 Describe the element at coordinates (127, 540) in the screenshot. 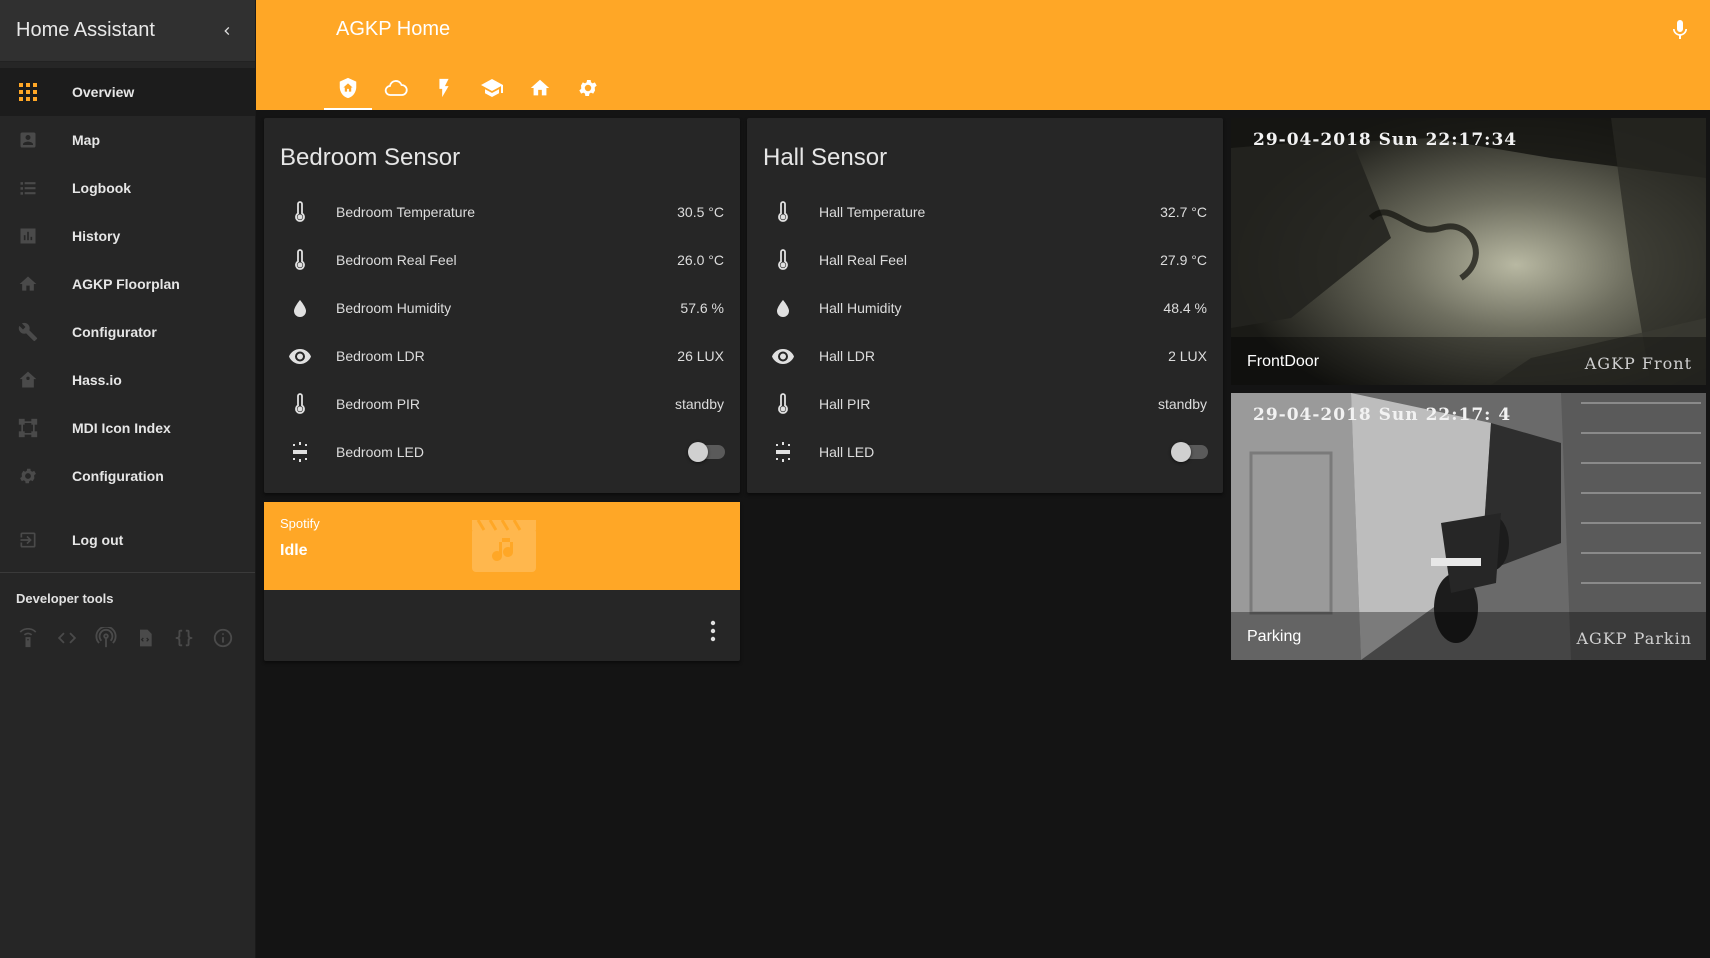

I see `sidebar-item-logout: Log out` at that location.